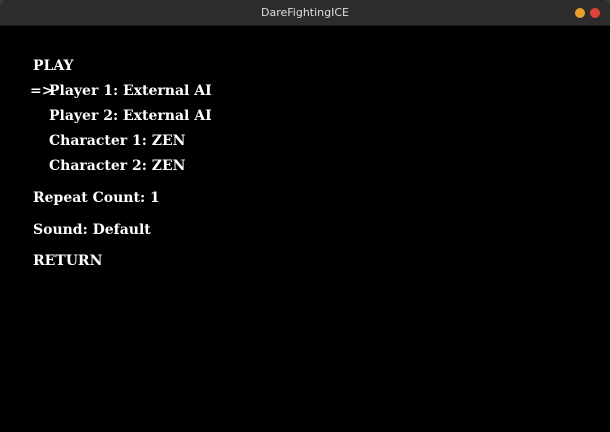 The image size is (610, 432). I want to click on title-bar: DareFightingICE, so click(305, 13).